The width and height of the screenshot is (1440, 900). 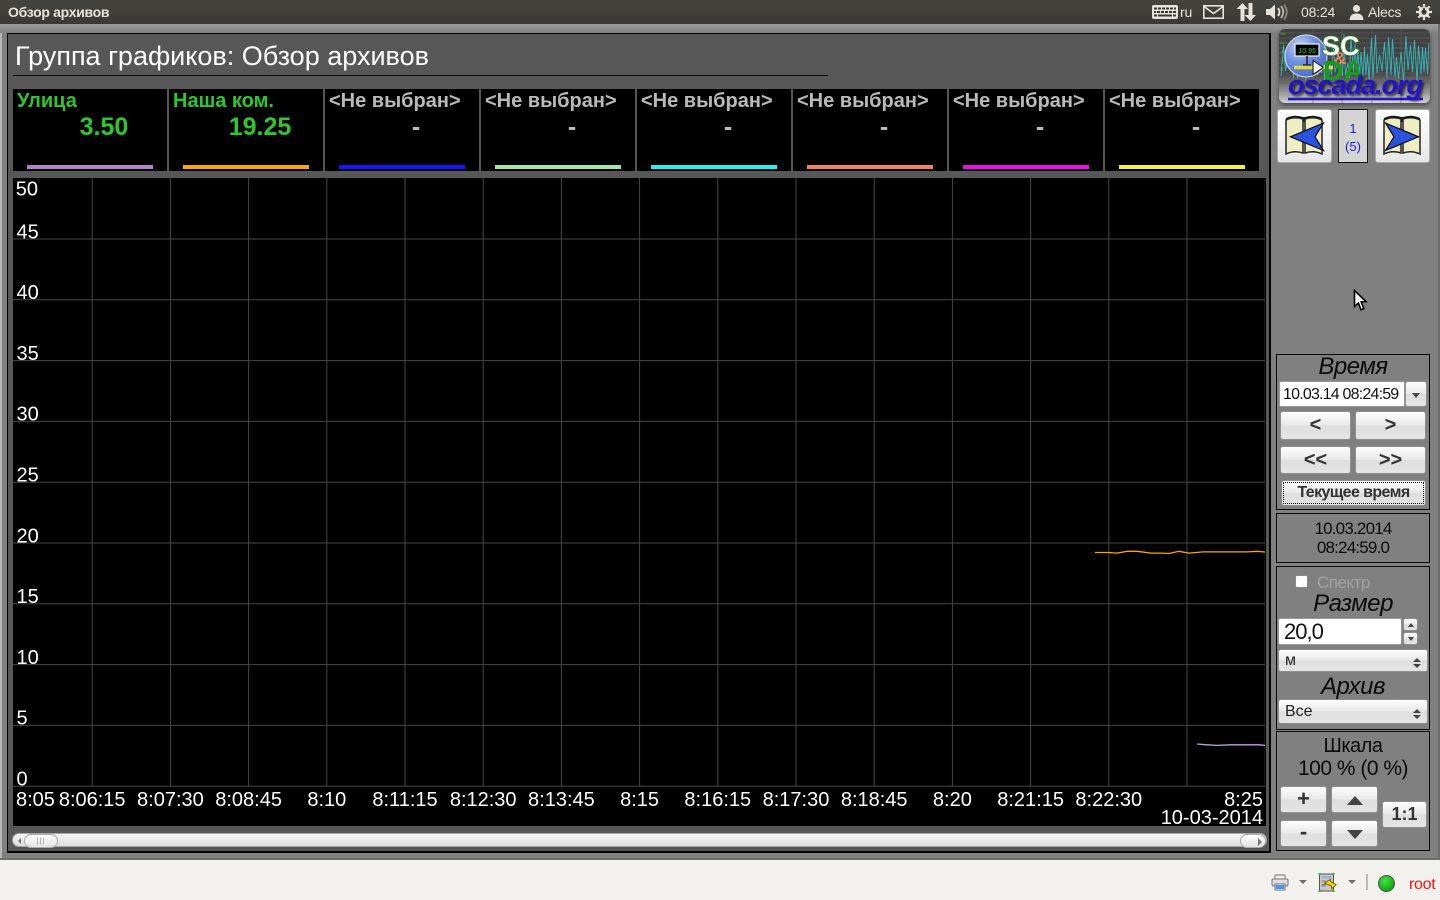 I want to click on svg-text: 8:15, so click(x=639, y=800).